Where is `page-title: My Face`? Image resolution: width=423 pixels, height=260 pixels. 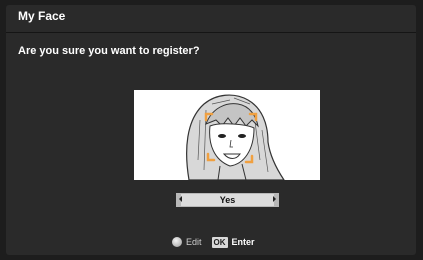
page-title: My Face is located at coordinates (42, 16).